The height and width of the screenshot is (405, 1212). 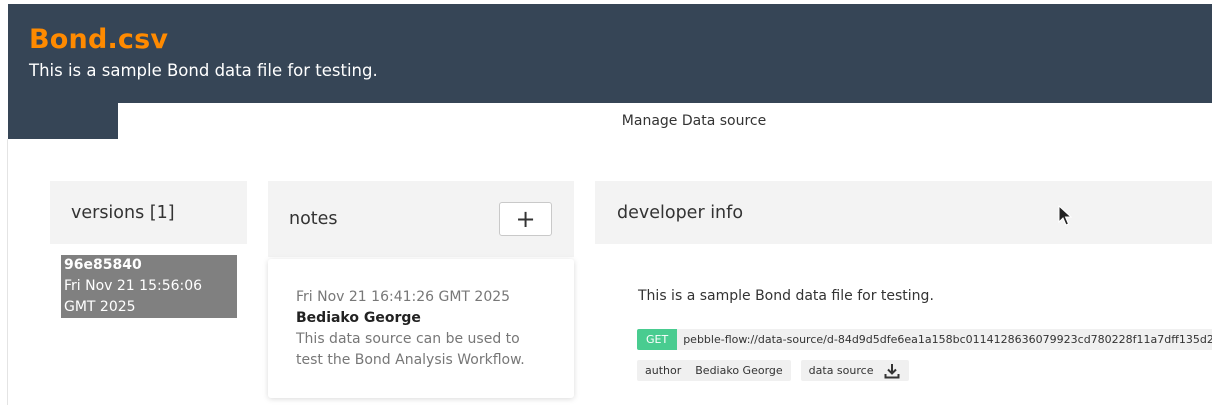 What do you see at coordinates (680, 212) in the screenshot?
I see `developer-info-title: developer info` at bounding box center [680, 212].